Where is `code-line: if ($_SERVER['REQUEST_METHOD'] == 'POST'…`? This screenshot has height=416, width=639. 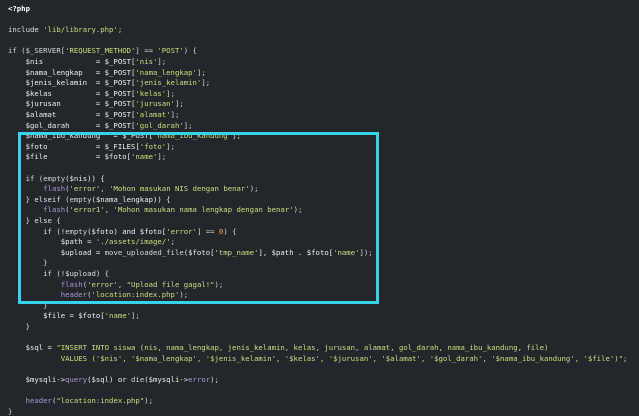
code-line: if ($_SERVER['REQUEST_METHOD'] == 'POST'… is located at coordinates (102, 50).